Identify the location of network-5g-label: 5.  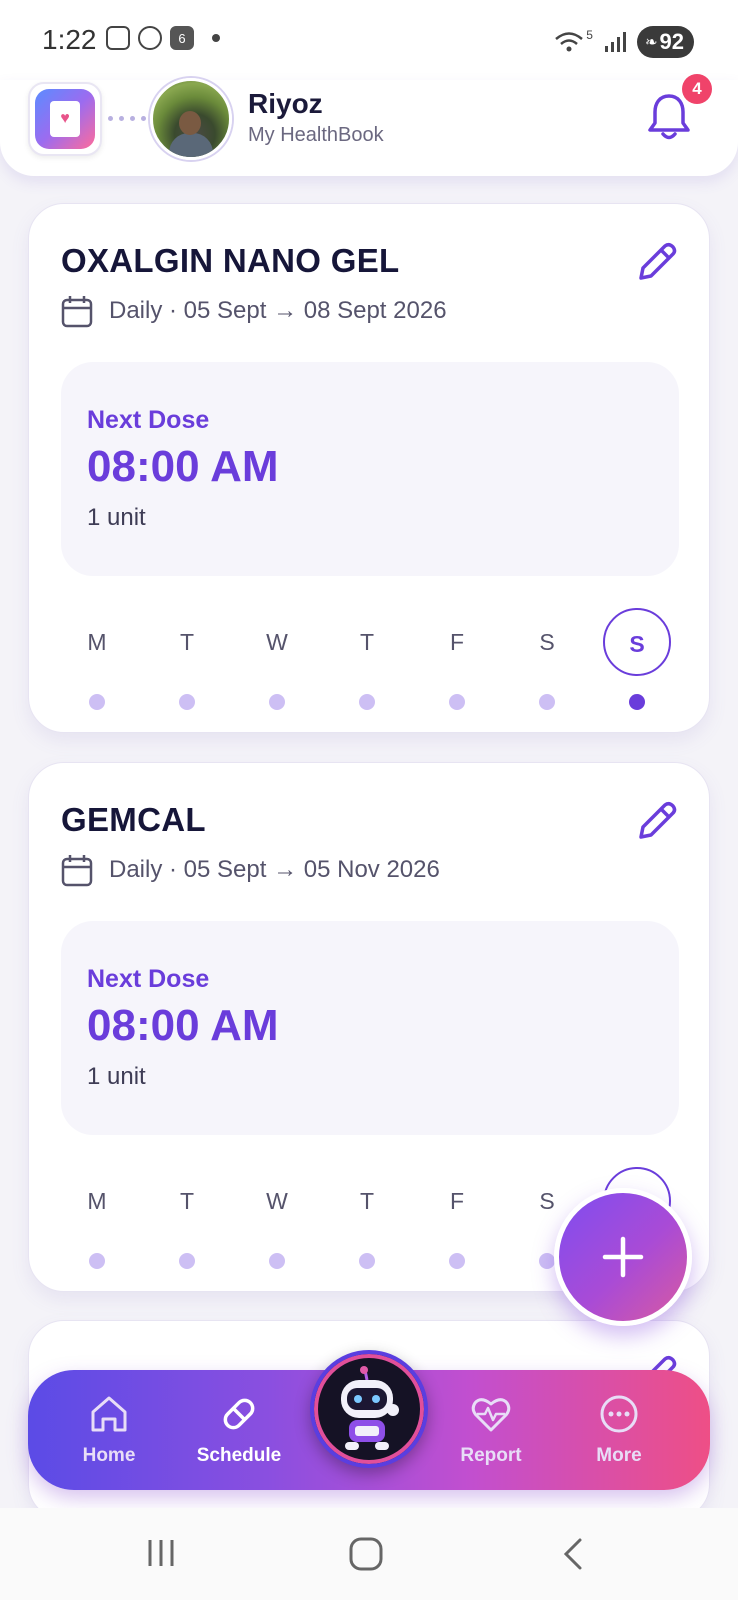
(589, 35).